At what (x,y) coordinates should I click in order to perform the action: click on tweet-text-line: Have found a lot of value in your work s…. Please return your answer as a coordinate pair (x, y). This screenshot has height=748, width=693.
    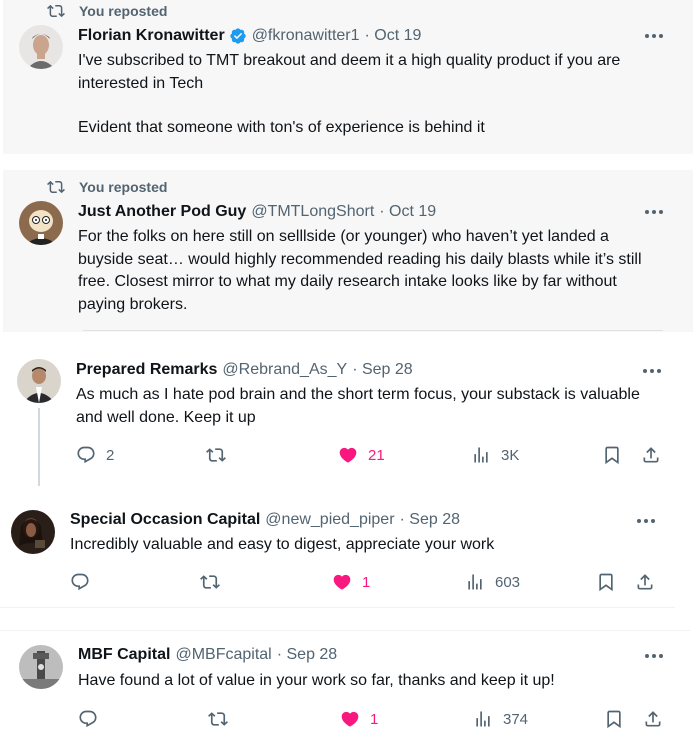
    Looking at the image, I should click on (316, 680).